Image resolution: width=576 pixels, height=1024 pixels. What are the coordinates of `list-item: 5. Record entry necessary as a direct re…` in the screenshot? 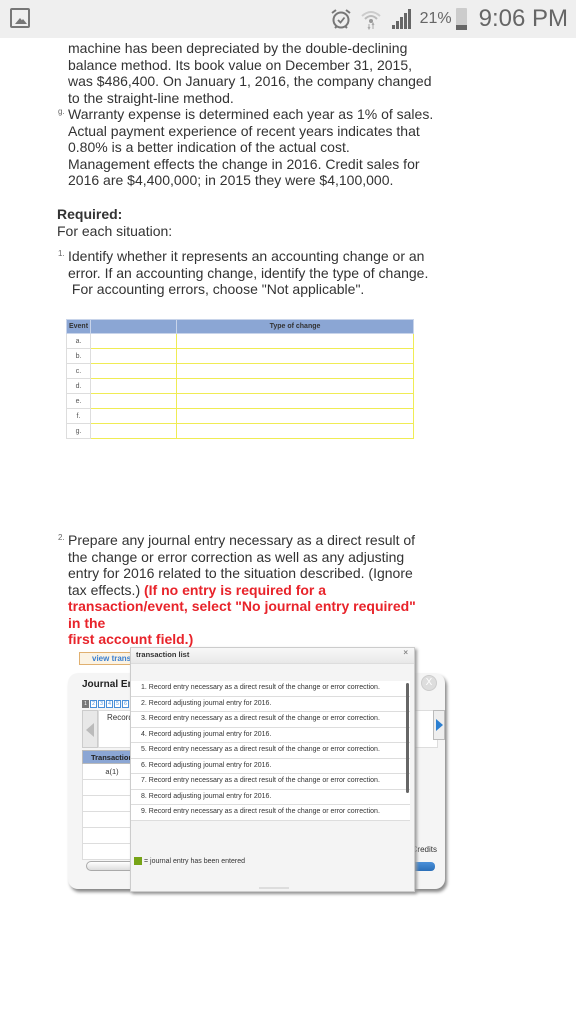 It's located at (270, 751).